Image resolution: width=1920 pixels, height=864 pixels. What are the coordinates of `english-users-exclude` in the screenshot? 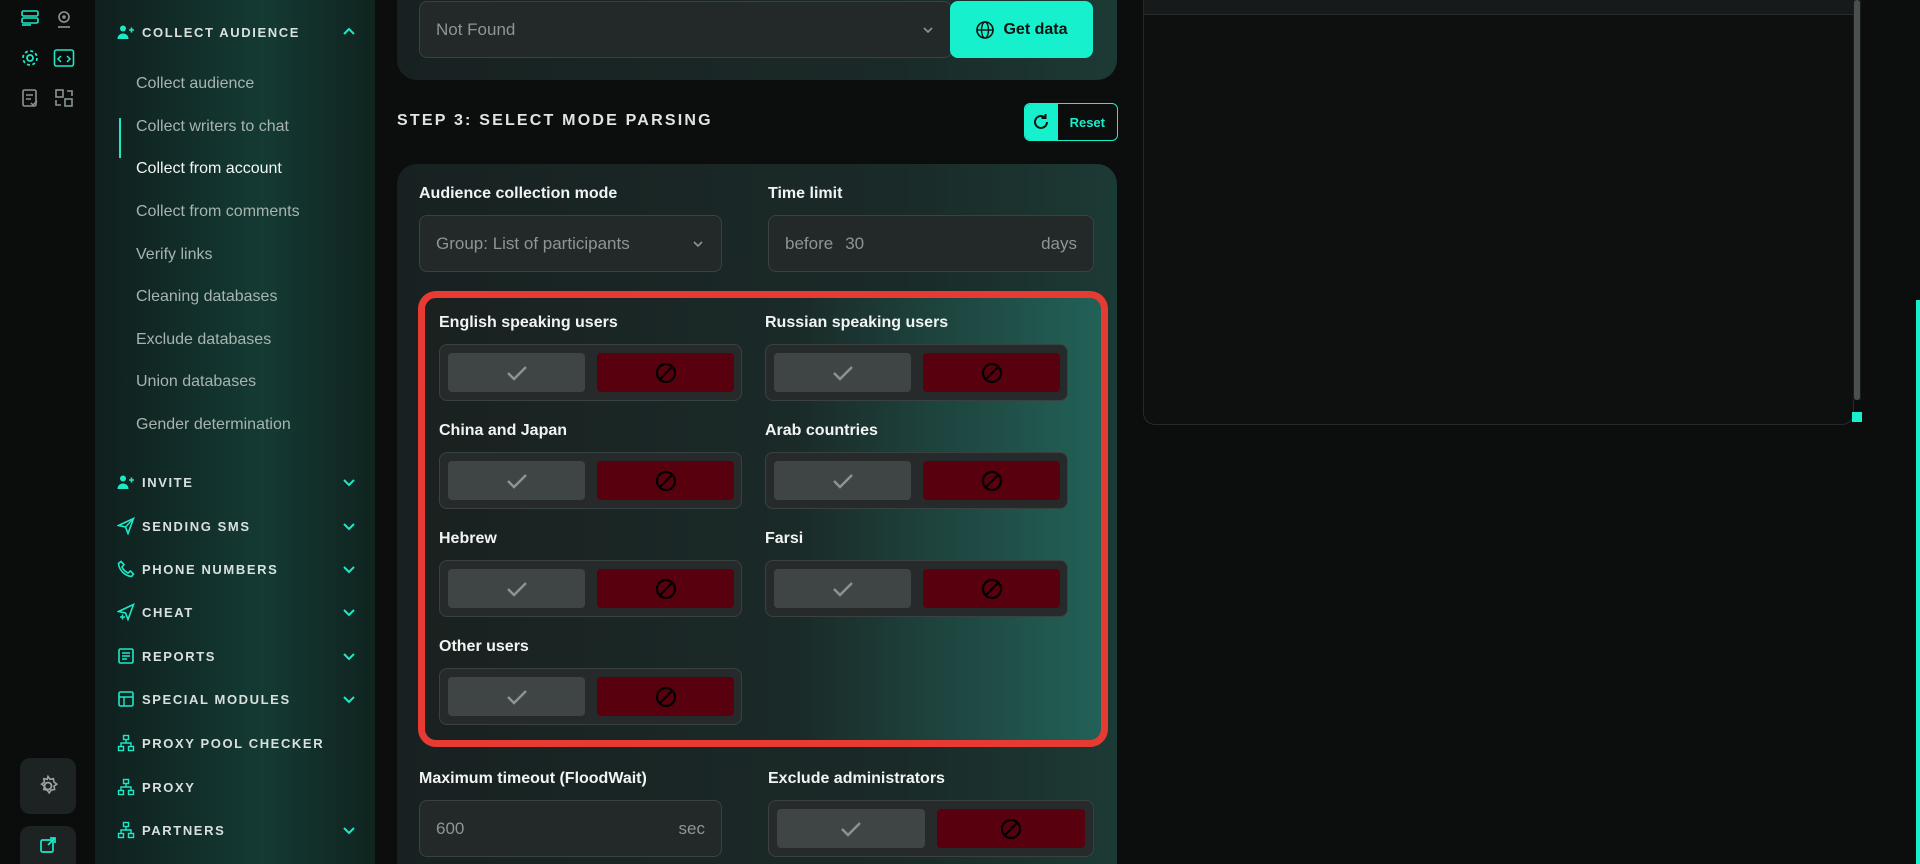 It's located at (665, 372).